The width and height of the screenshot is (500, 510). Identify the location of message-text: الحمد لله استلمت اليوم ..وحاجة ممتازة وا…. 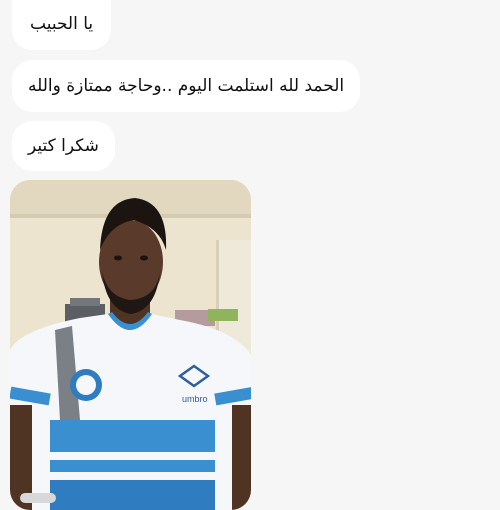
(186, 86).